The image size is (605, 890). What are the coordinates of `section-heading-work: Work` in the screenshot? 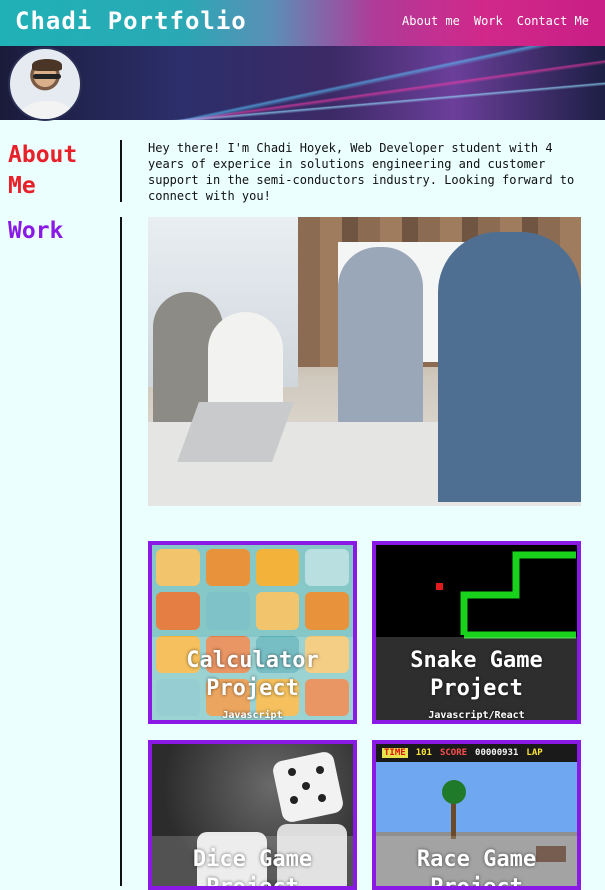 It's located at (36, 231).